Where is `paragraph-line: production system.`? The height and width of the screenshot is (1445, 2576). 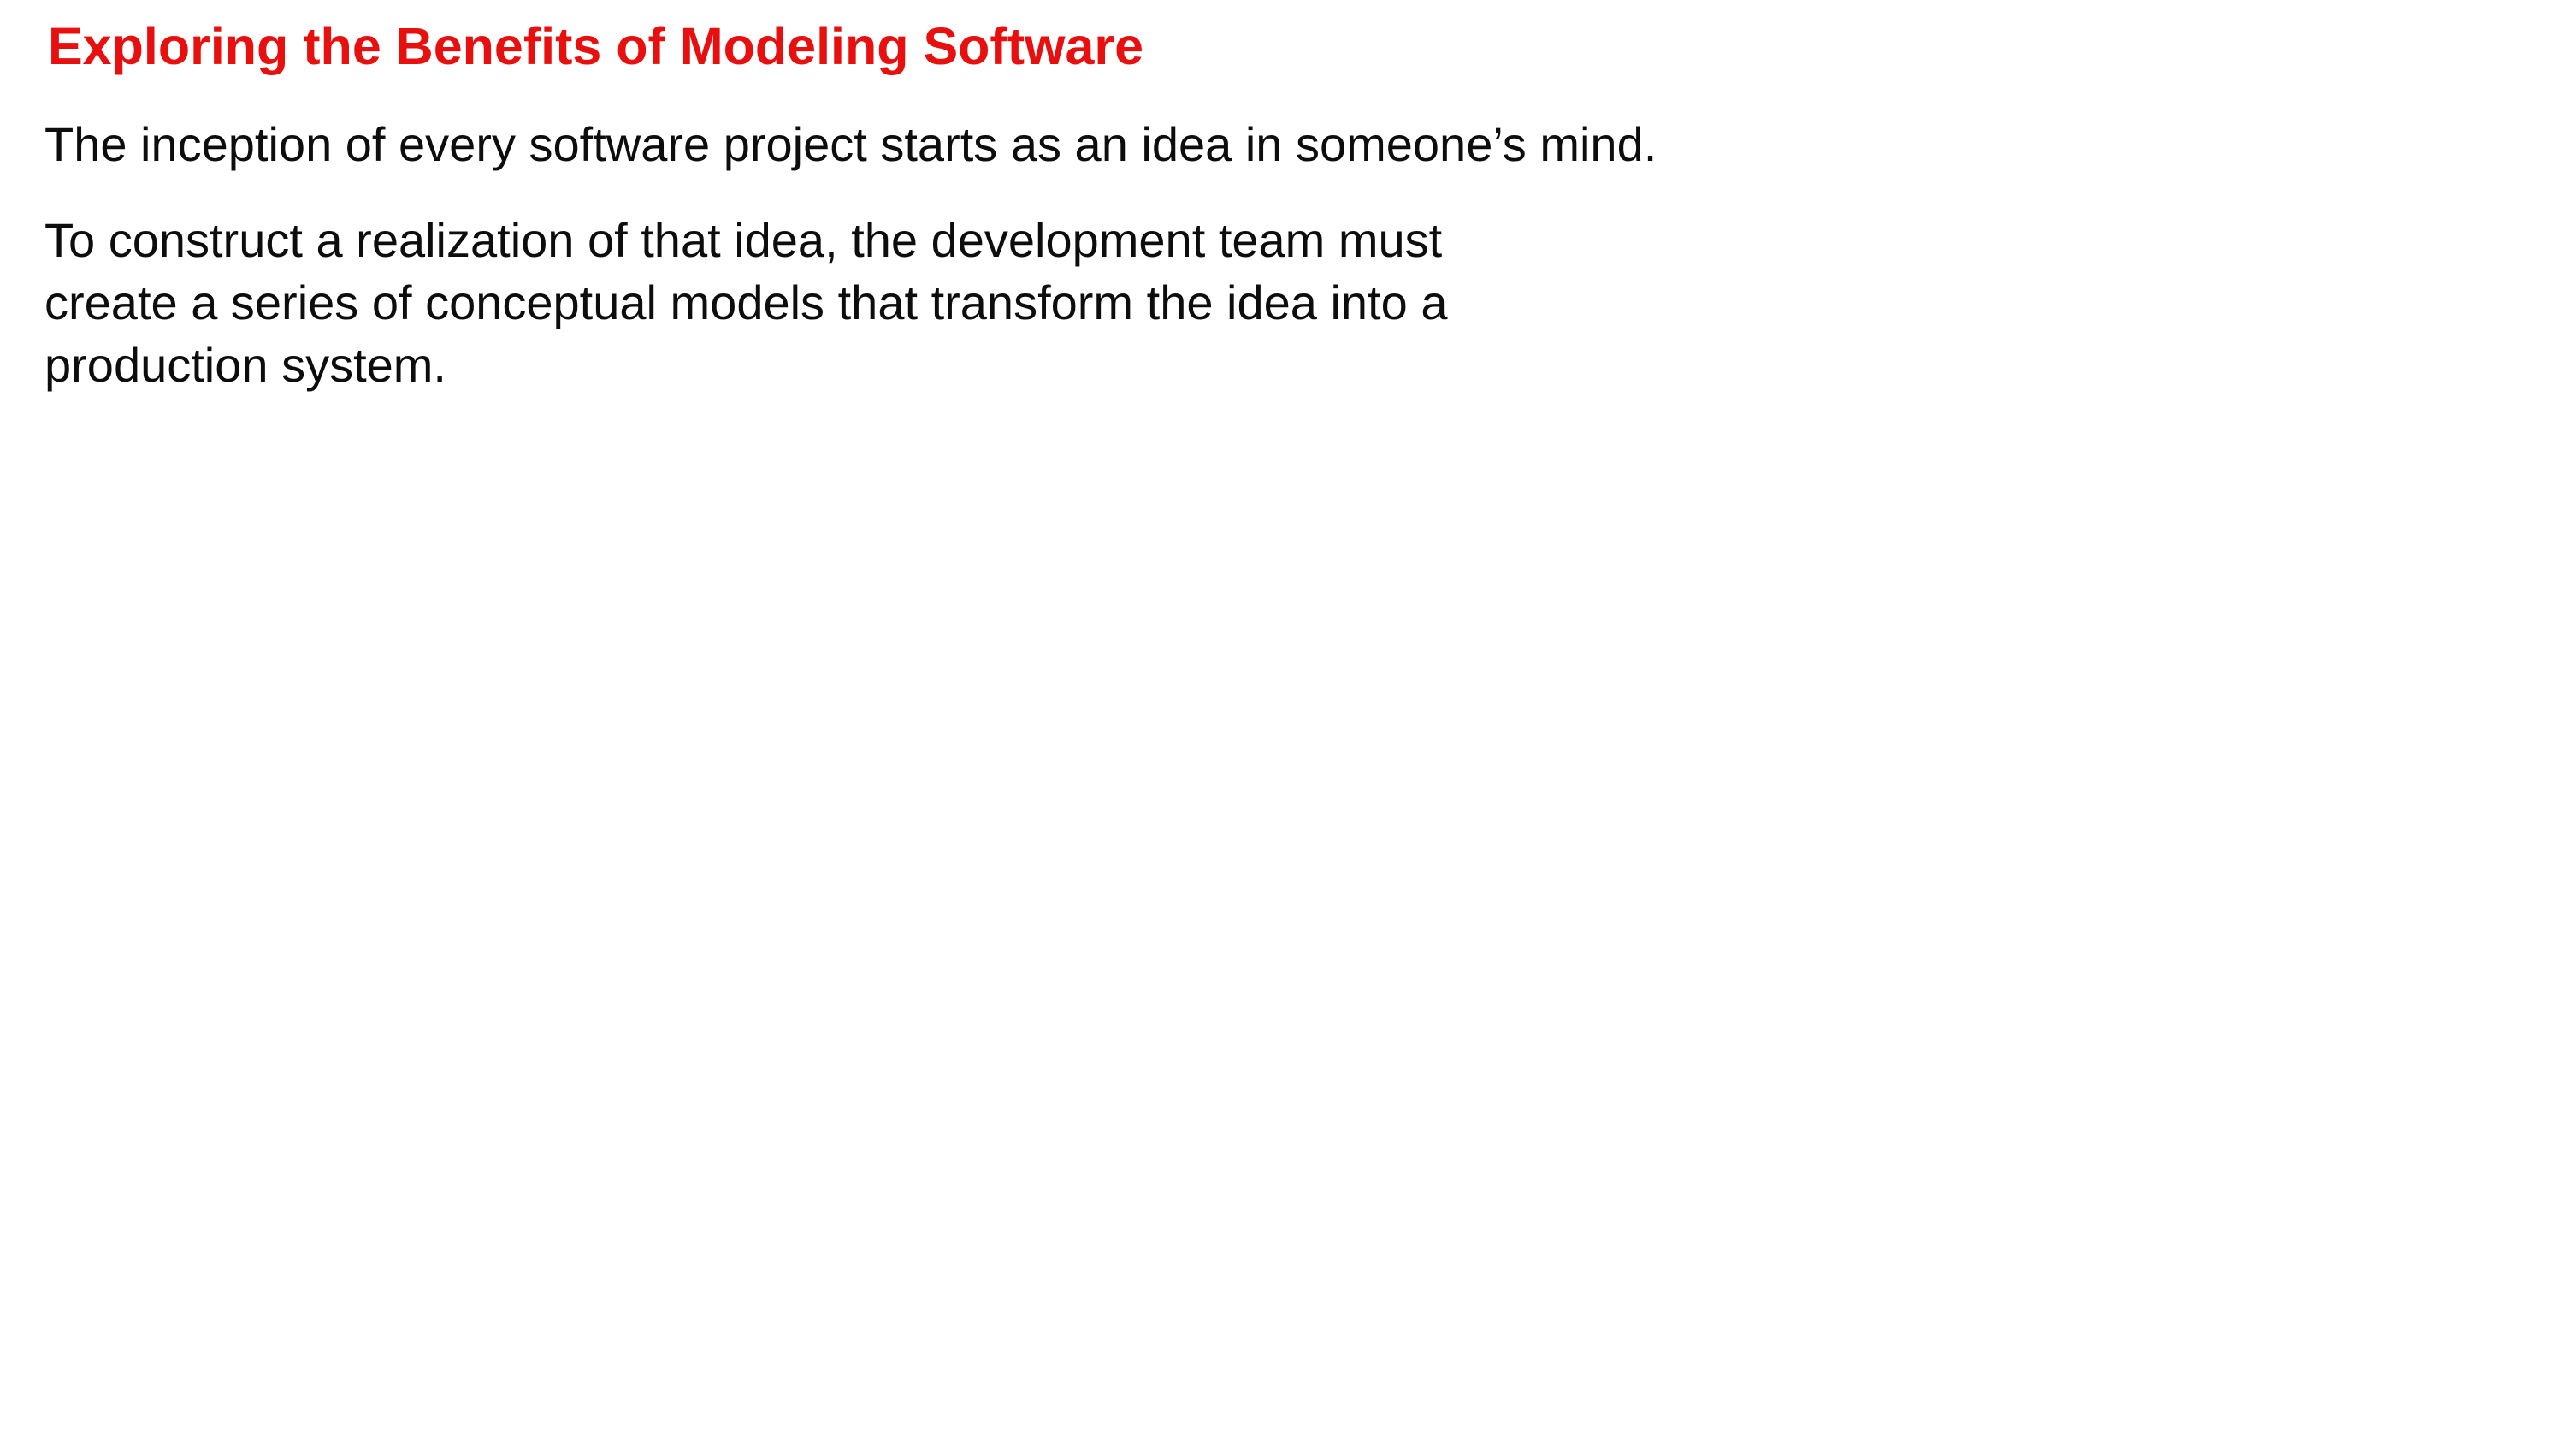
paragraph-line: production system. is located at coordinates (245, 365).